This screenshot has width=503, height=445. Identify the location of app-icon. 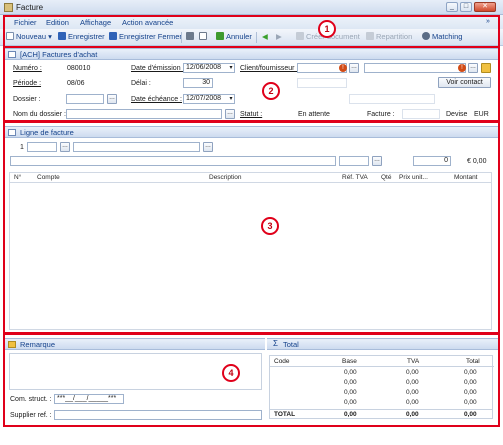
(8, 7).